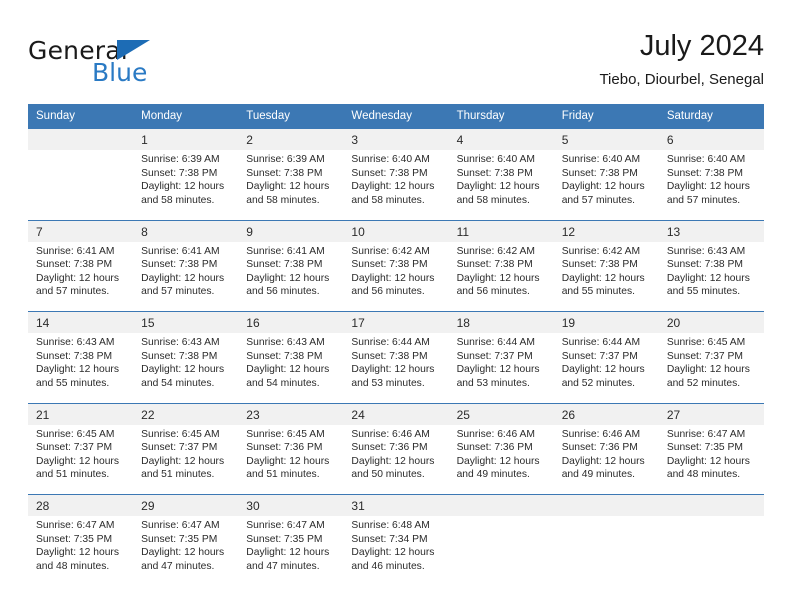 This screenshot has width=792, height=612. What do you see at coordinates (606, 322) in the screenshot?
I see `day-number-19: 19` at bounding box center [606, 322].